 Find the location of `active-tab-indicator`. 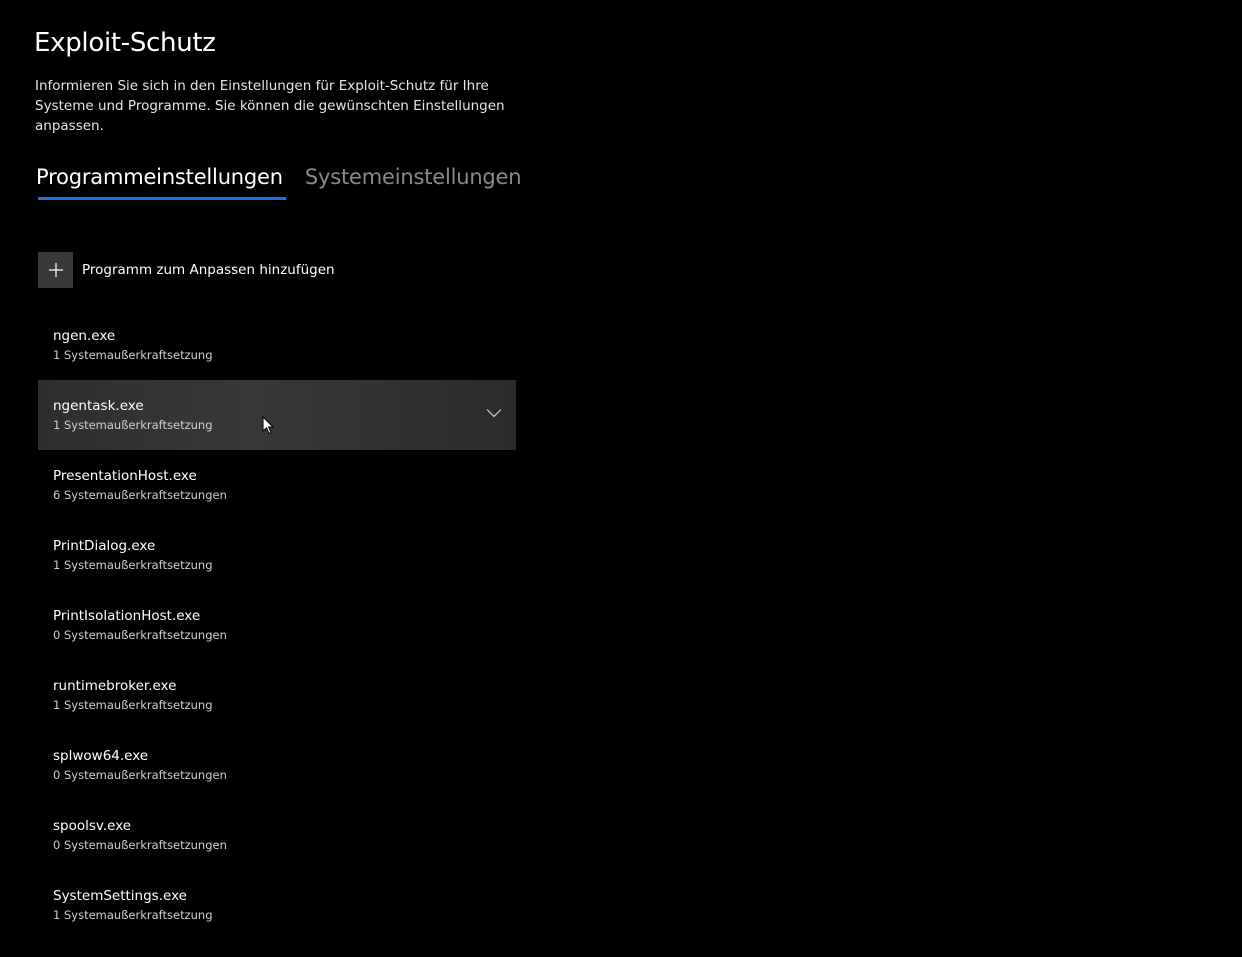

active-tab-indicator is located at coordinates (162, 198).